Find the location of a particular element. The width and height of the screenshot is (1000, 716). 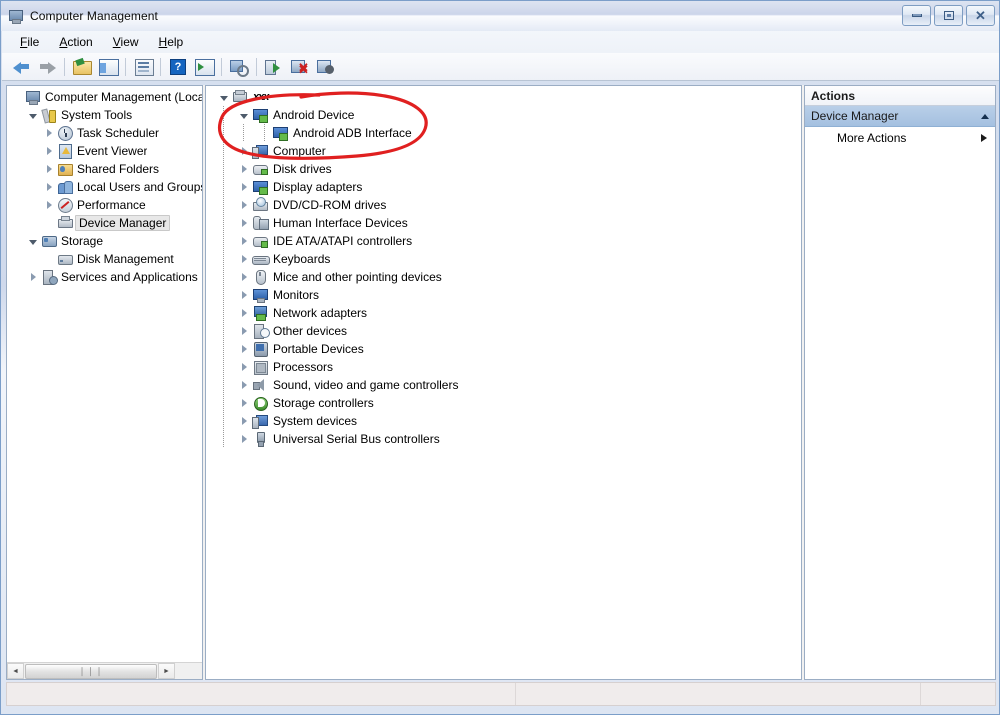

device-node-label: System devices is located at coordinates (315, 421).